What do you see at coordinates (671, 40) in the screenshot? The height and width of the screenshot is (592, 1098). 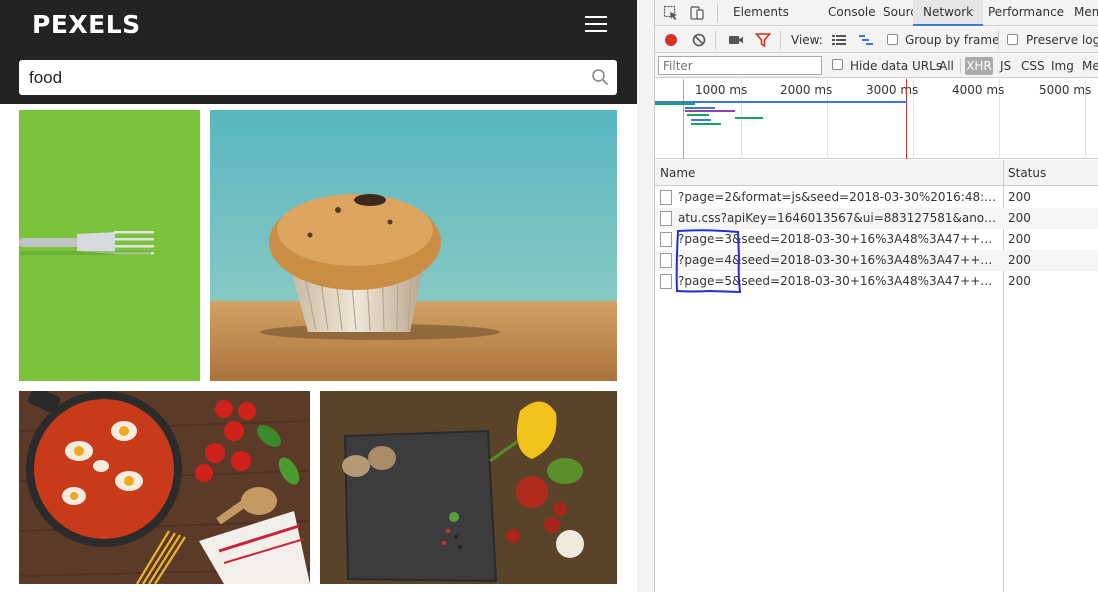 I see `record-icon` at bounding box center [671, 40].